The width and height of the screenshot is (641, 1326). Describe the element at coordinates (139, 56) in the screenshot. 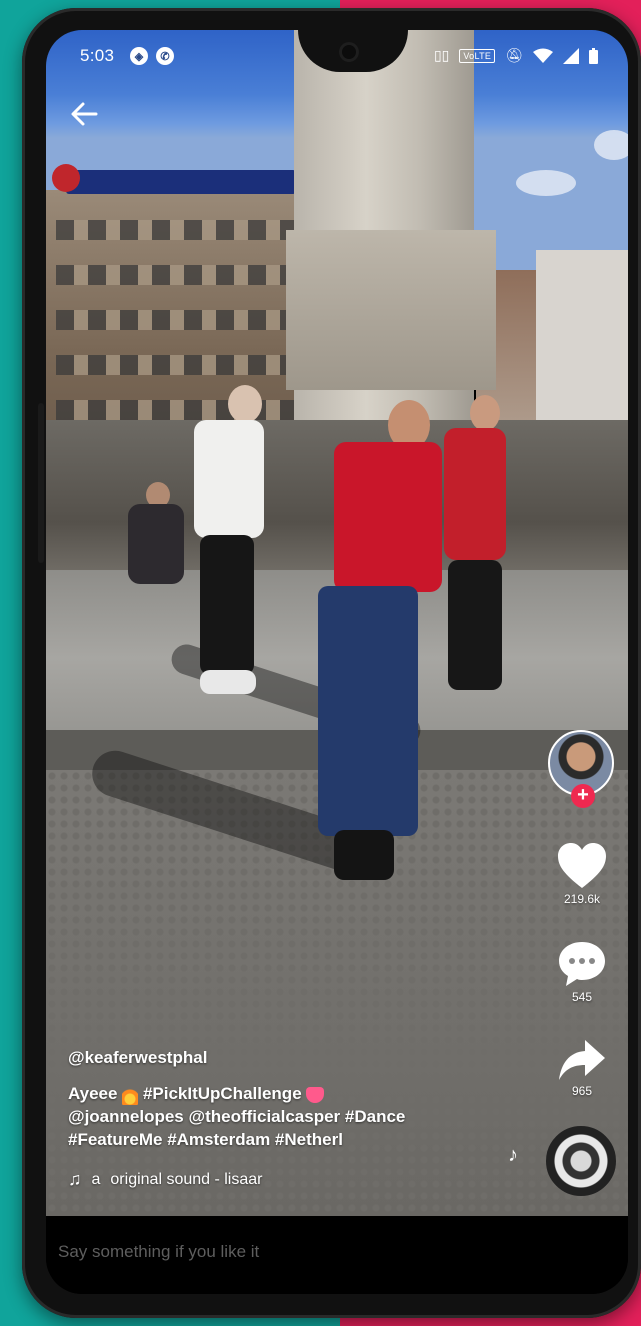

I see `compass-icon: ◈` at that location.